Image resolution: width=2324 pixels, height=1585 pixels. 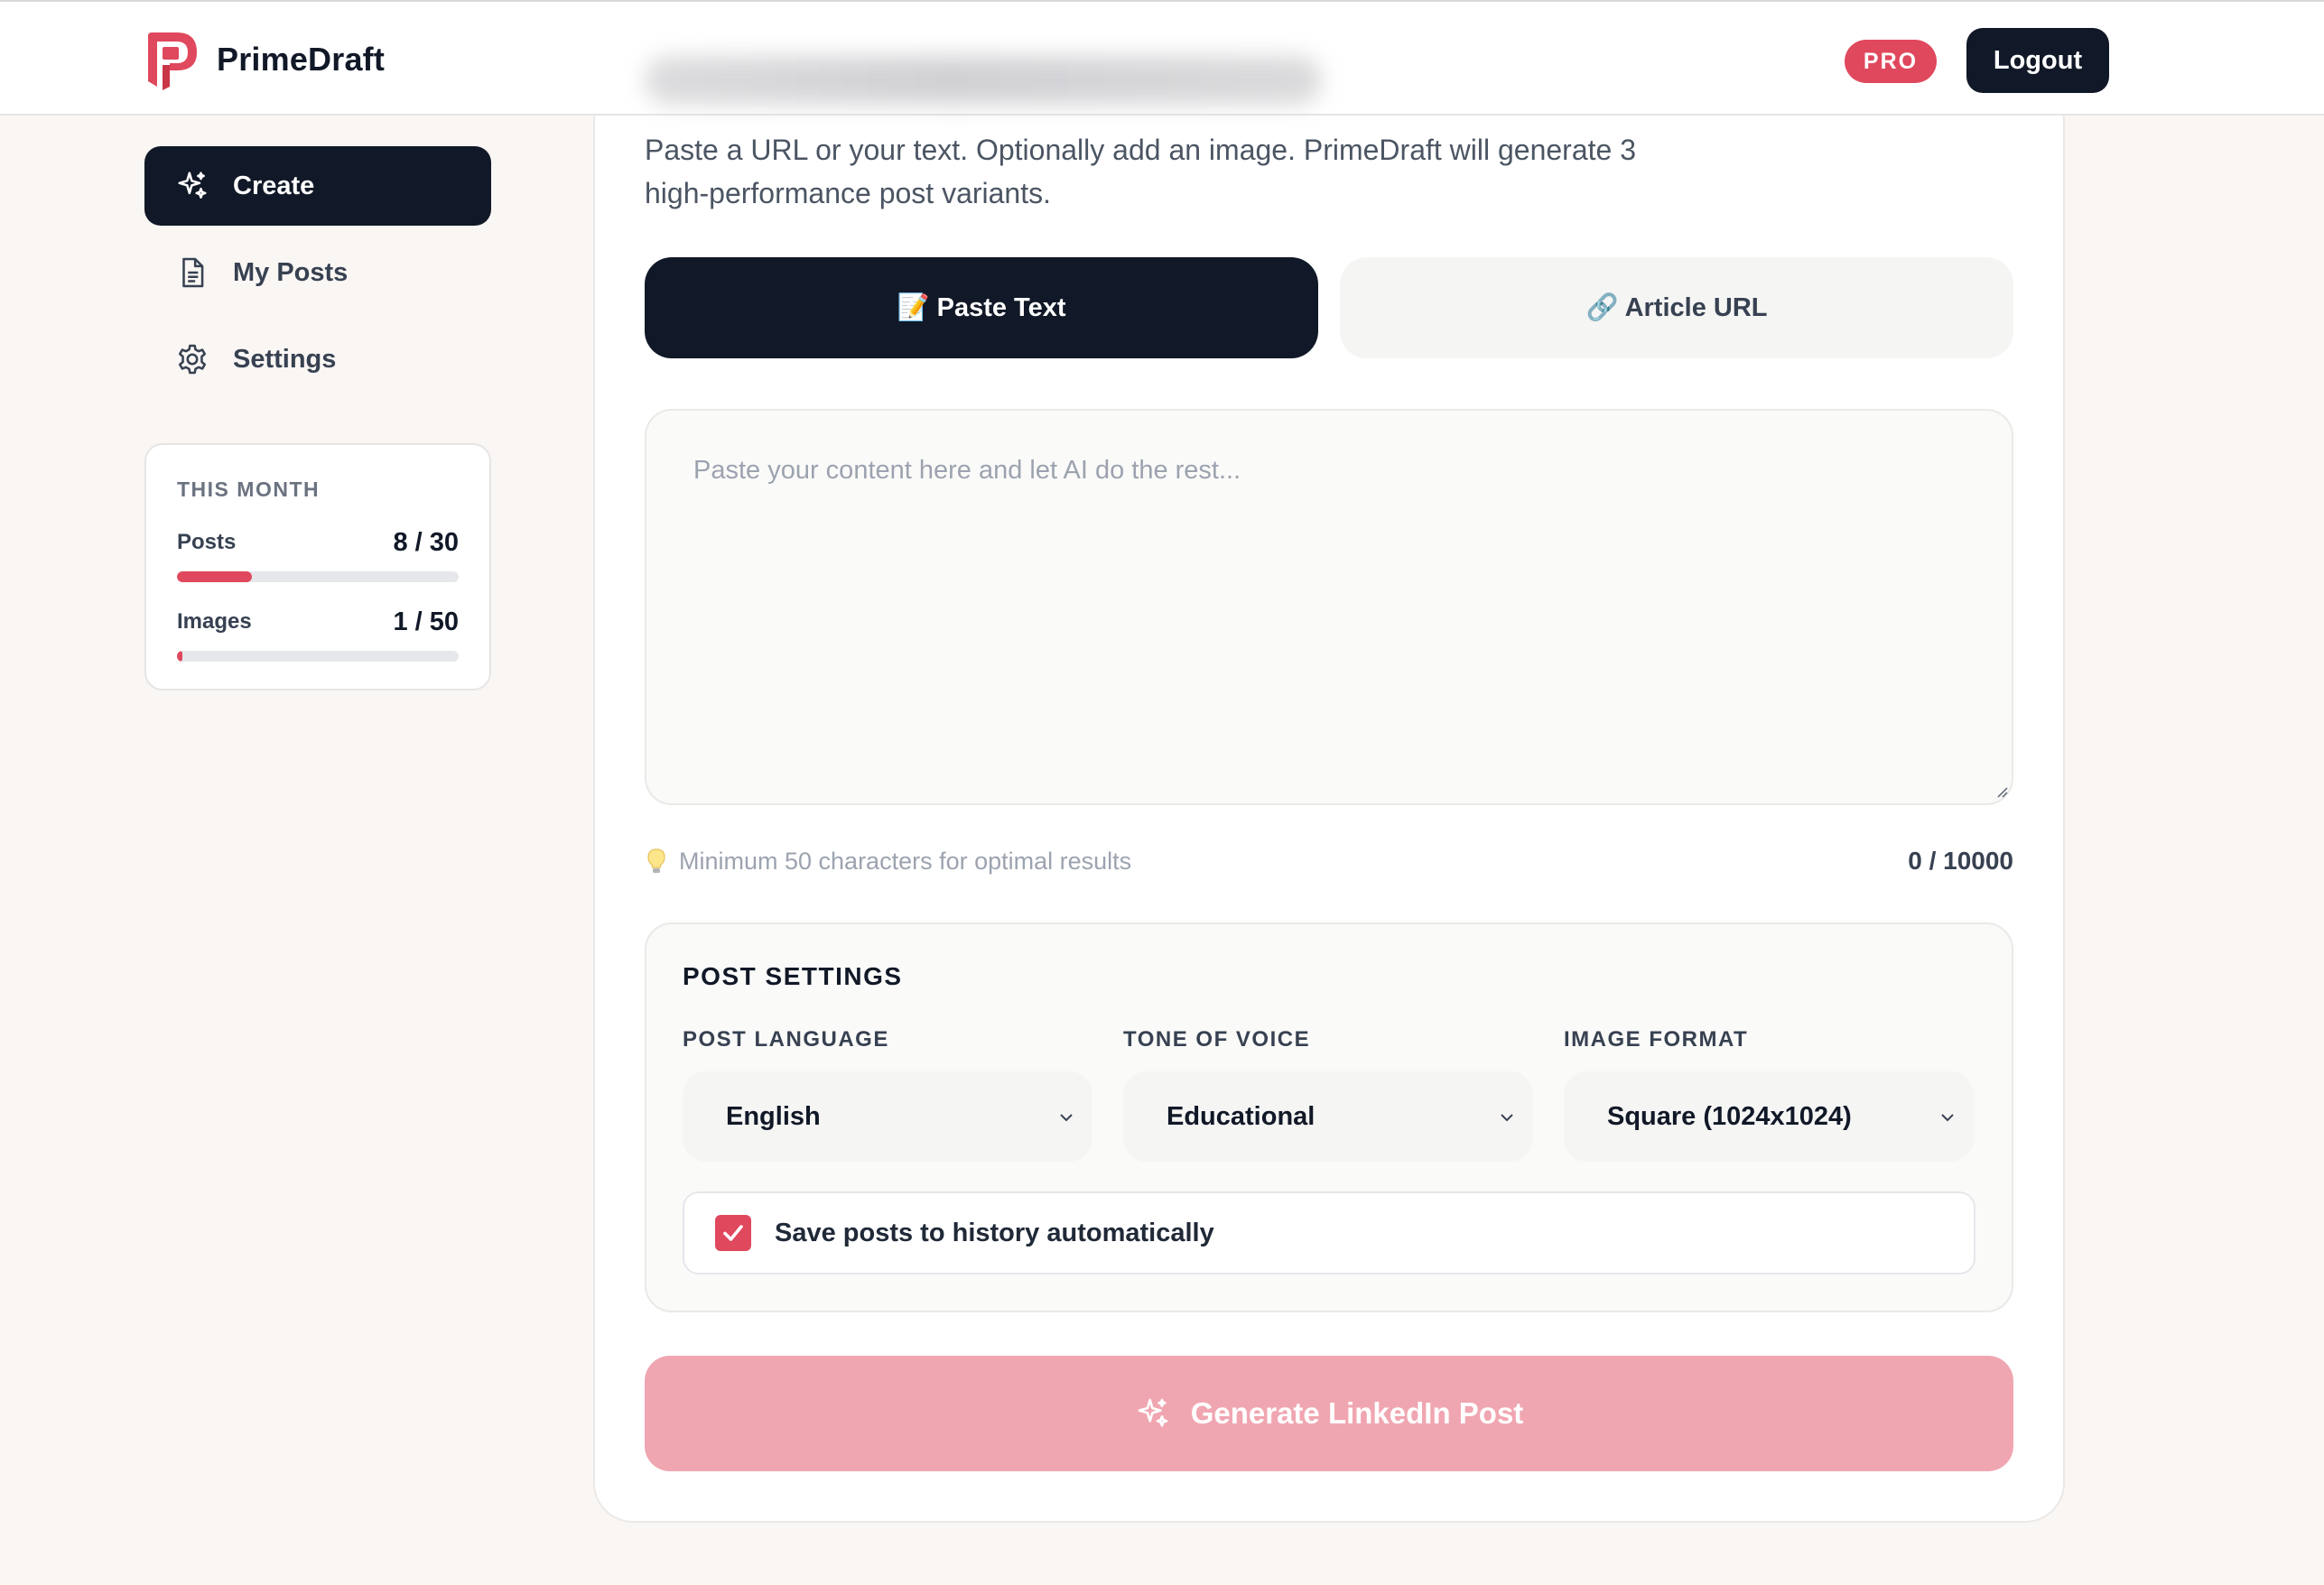 I want to click on gear-icon, so click(x=192, y=359).